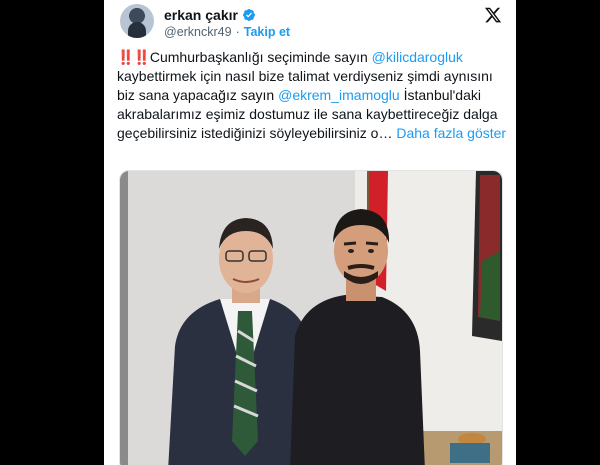  What do you see at coordinates (493, 15) in the screenshot?
I see `x-logo-icon` at bounding box center [493, 15].